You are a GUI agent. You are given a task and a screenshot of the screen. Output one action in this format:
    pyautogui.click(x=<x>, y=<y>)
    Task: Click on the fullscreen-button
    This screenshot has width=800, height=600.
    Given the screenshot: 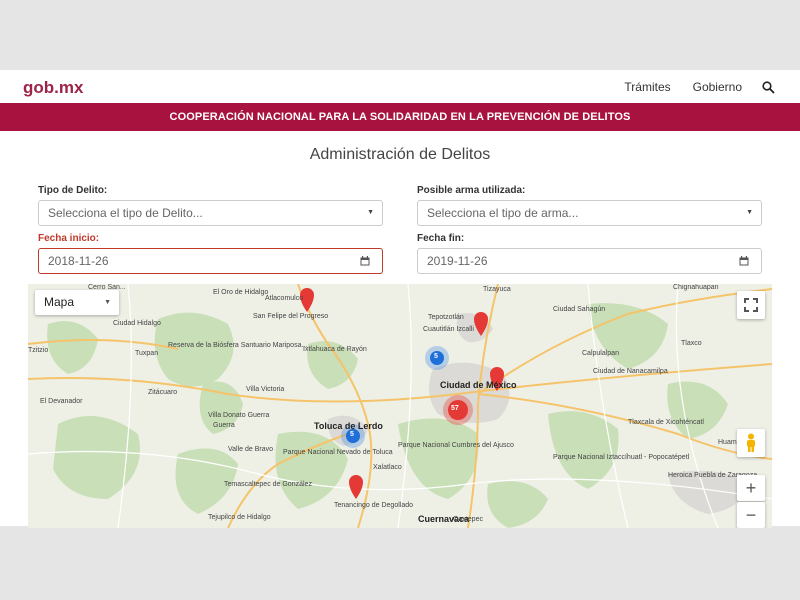 What is the action you would take?
    pyautogui.click(x=751, y=305)
    